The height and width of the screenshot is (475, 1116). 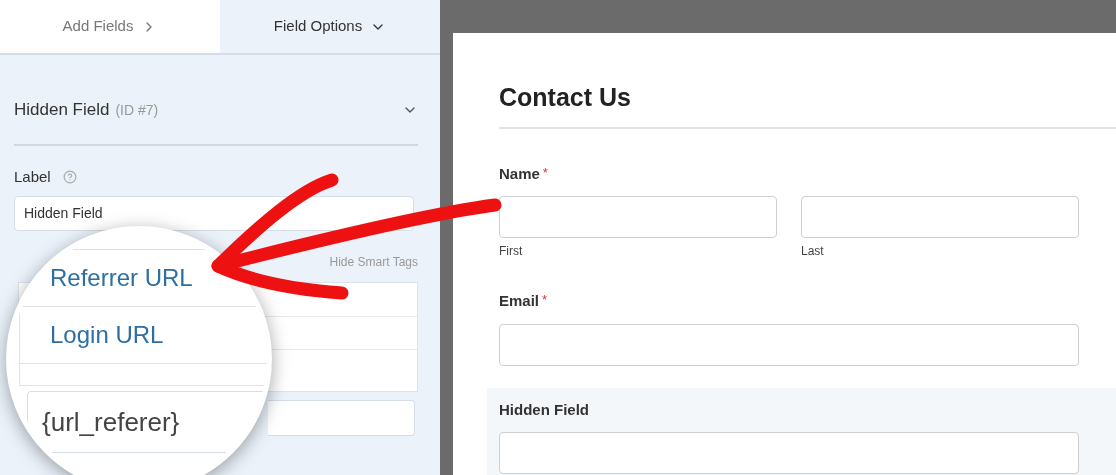 I want to click on field-label: Email, so click(x=519, y=301).